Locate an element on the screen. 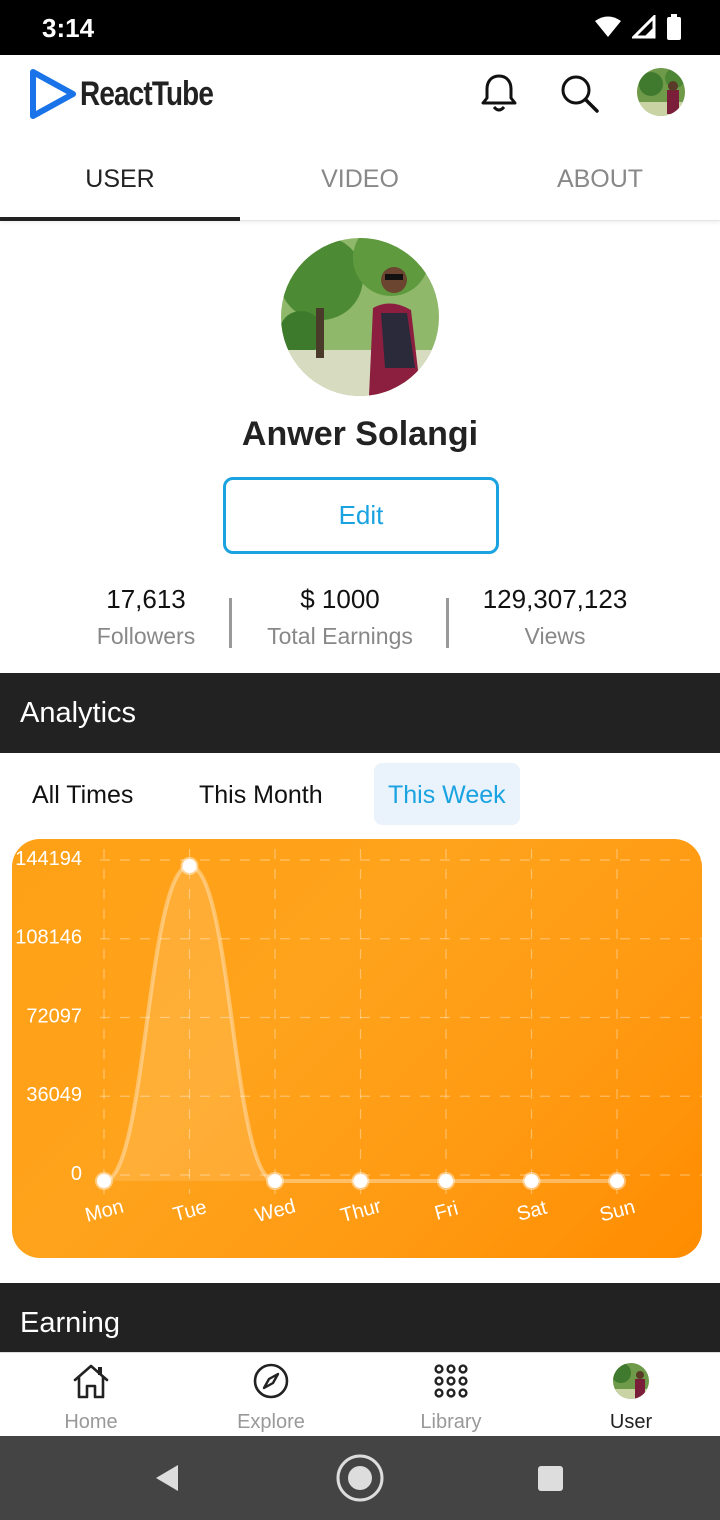 Image resolution: width=720 pixels, height=1520 pixels. y-tick-label: 144194 is located at coordinates (48, 859).